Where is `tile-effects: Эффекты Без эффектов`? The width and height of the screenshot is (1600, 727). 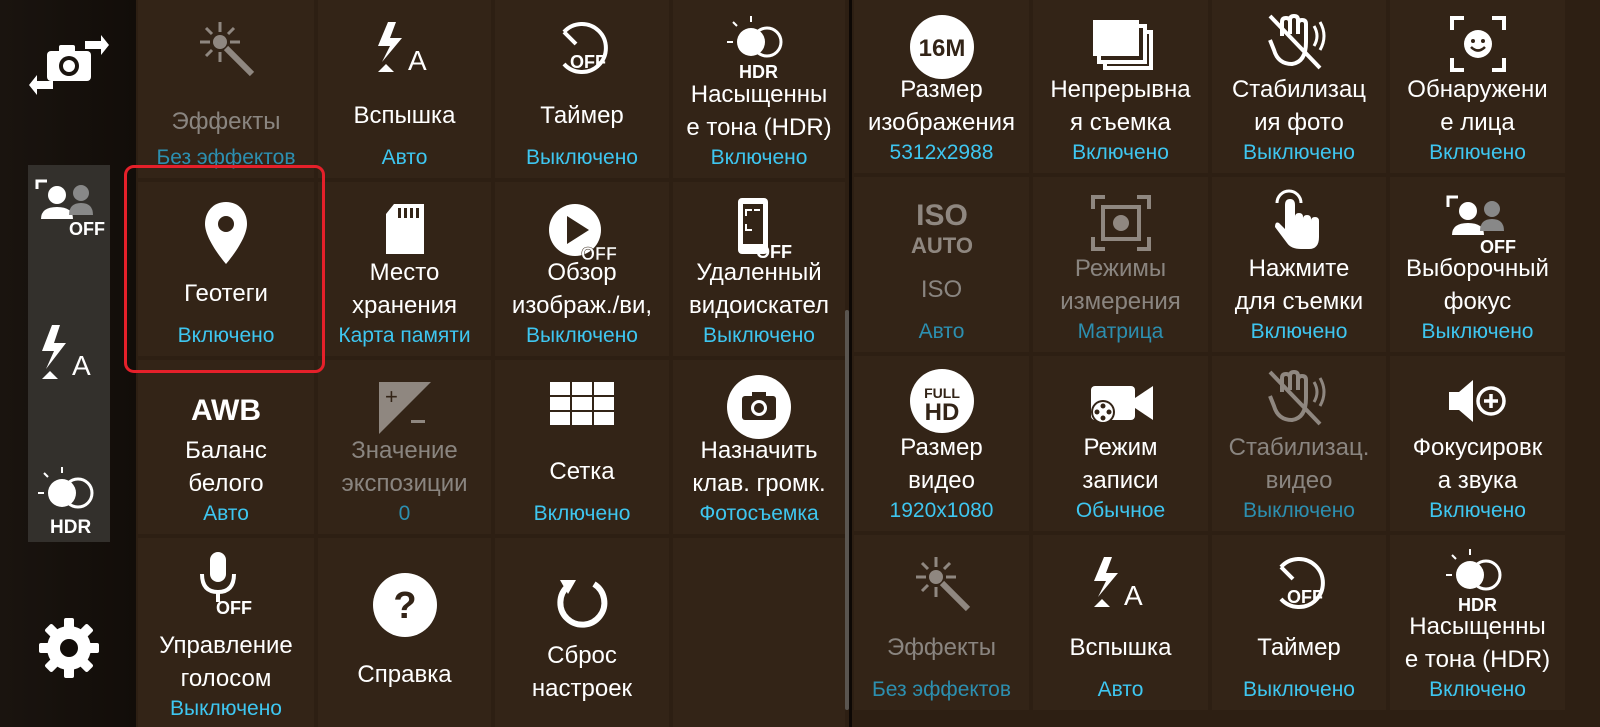
tile-effects: Эффекты Без эффектов is located at coordinates (226, 89).